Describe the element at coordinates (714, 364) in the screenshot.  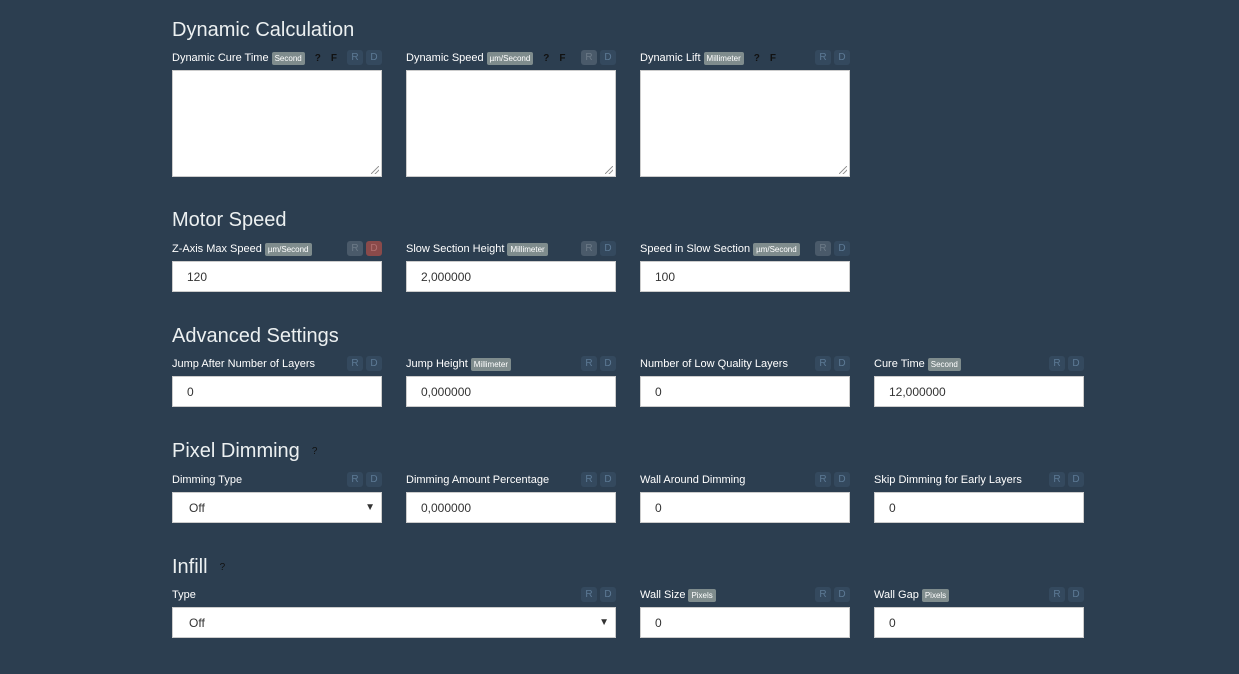
I see `field-label: Number of Low Quality Layers` at that location.